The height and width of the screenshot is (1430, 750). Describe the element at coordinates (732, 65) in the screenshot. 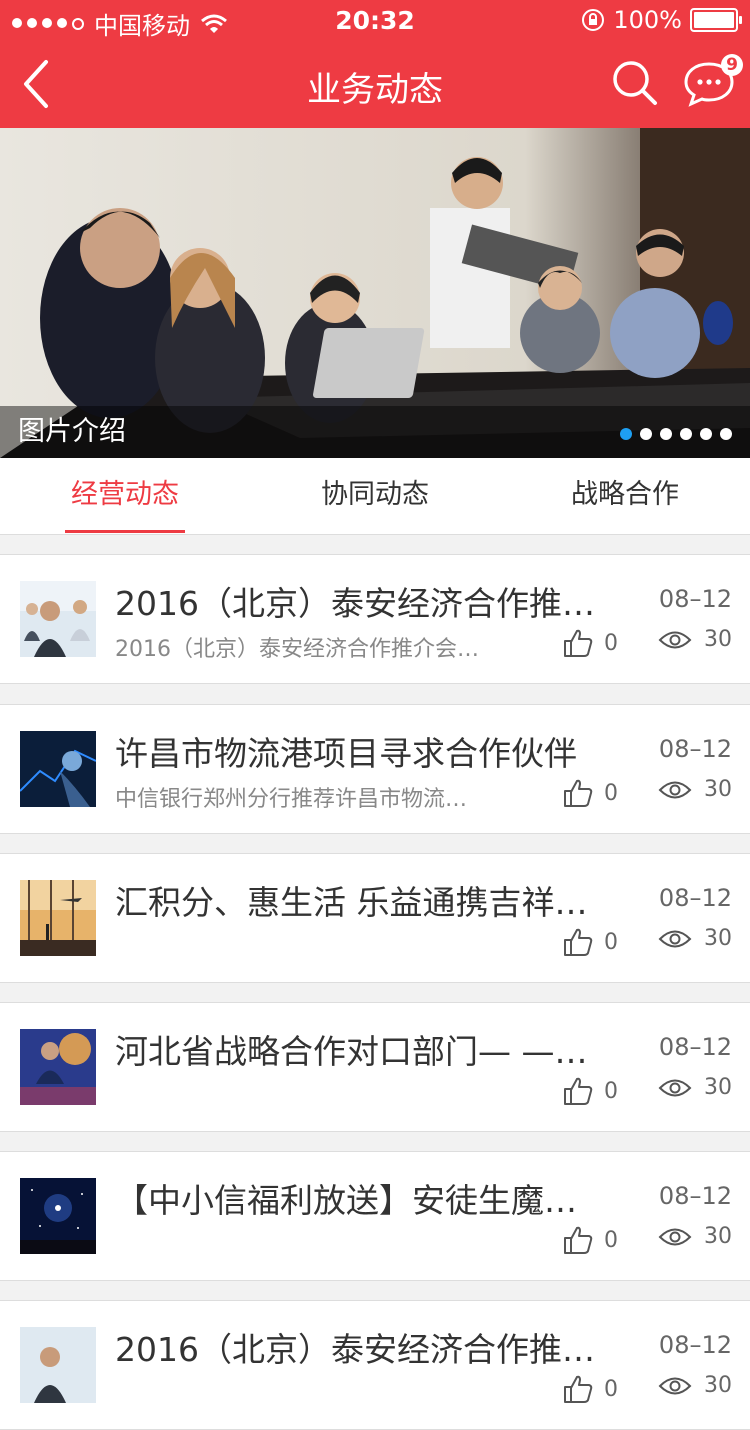

I see `message-badge: 9` at that location.